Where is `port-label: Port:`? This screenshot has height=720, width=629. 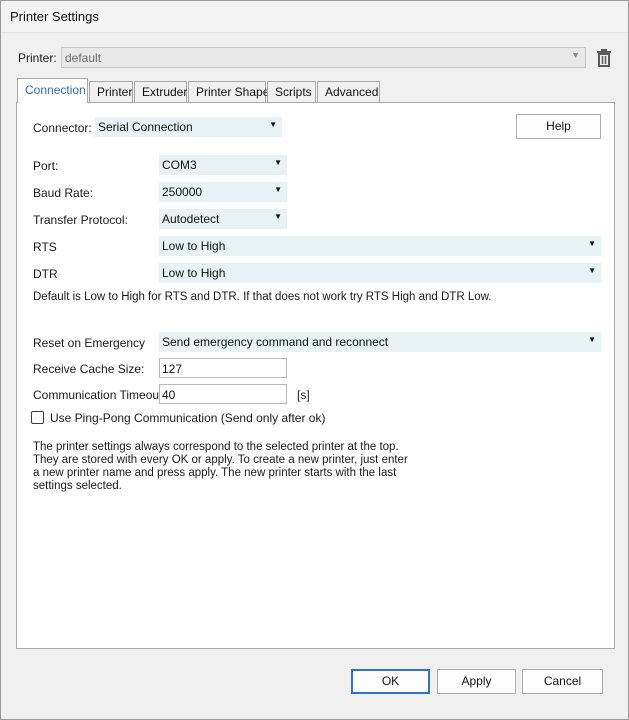
port-label: Port: is located at coordinates (46, 166).